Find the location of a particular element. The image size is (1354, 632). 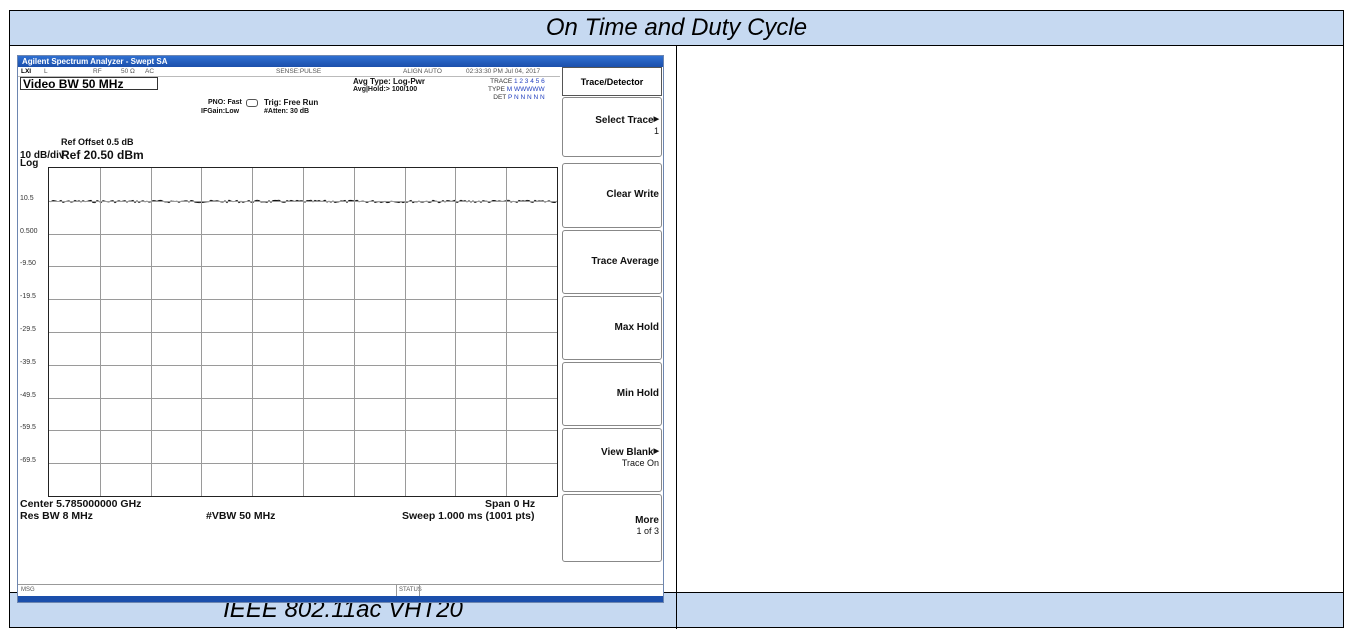

table-title: On Time and Duty Cycle is located at coordinates (676, 28).